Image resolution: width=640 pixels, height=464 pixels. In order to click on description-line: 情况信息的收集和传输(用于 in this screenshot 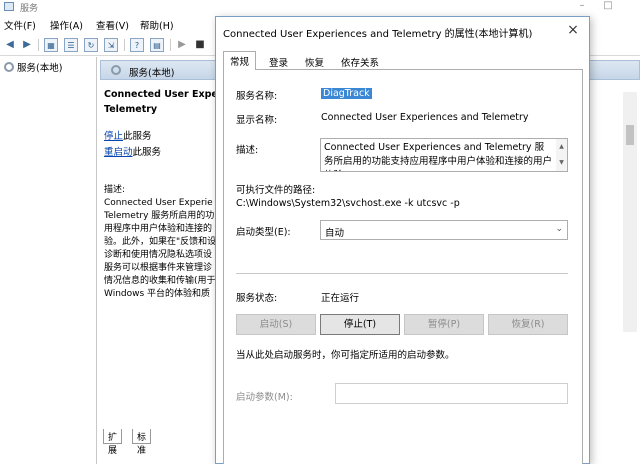, I will do `click(160, 281)`.